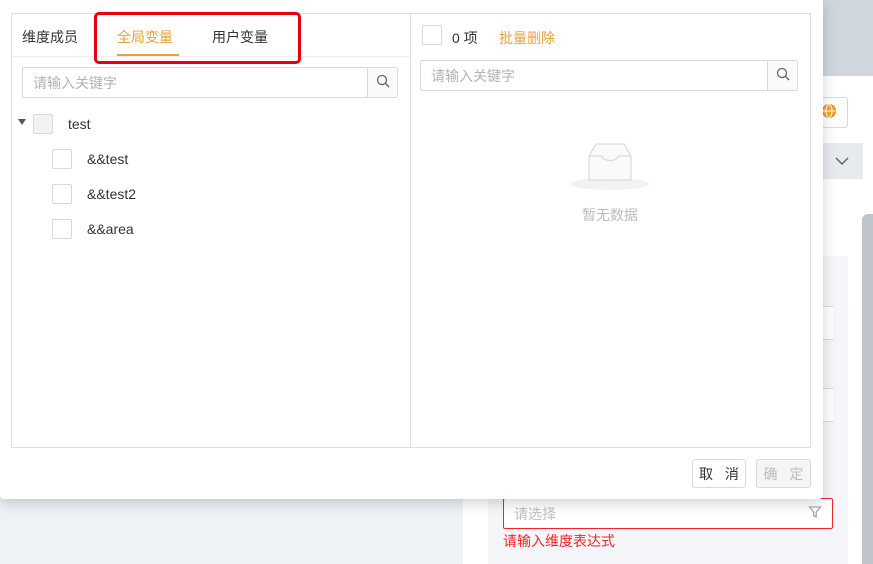 Image resolution: width=873 pixels, height=564 pixels. What do you see at coordinates (610, 215) in the screenshot?
I see `empty-text: 暂无数据` at bounding box center [610, 215].